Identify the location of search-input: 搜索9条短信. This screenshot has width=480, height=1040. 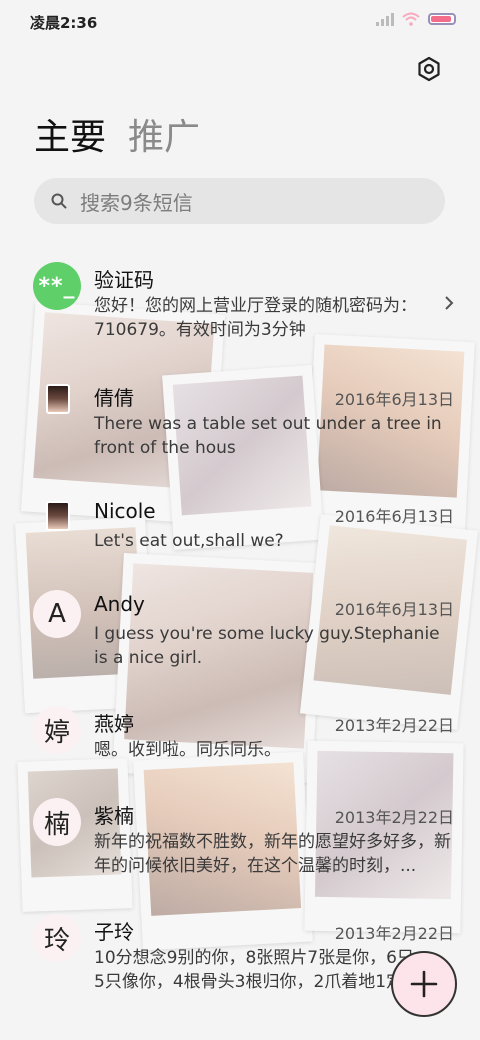
(239, 201).